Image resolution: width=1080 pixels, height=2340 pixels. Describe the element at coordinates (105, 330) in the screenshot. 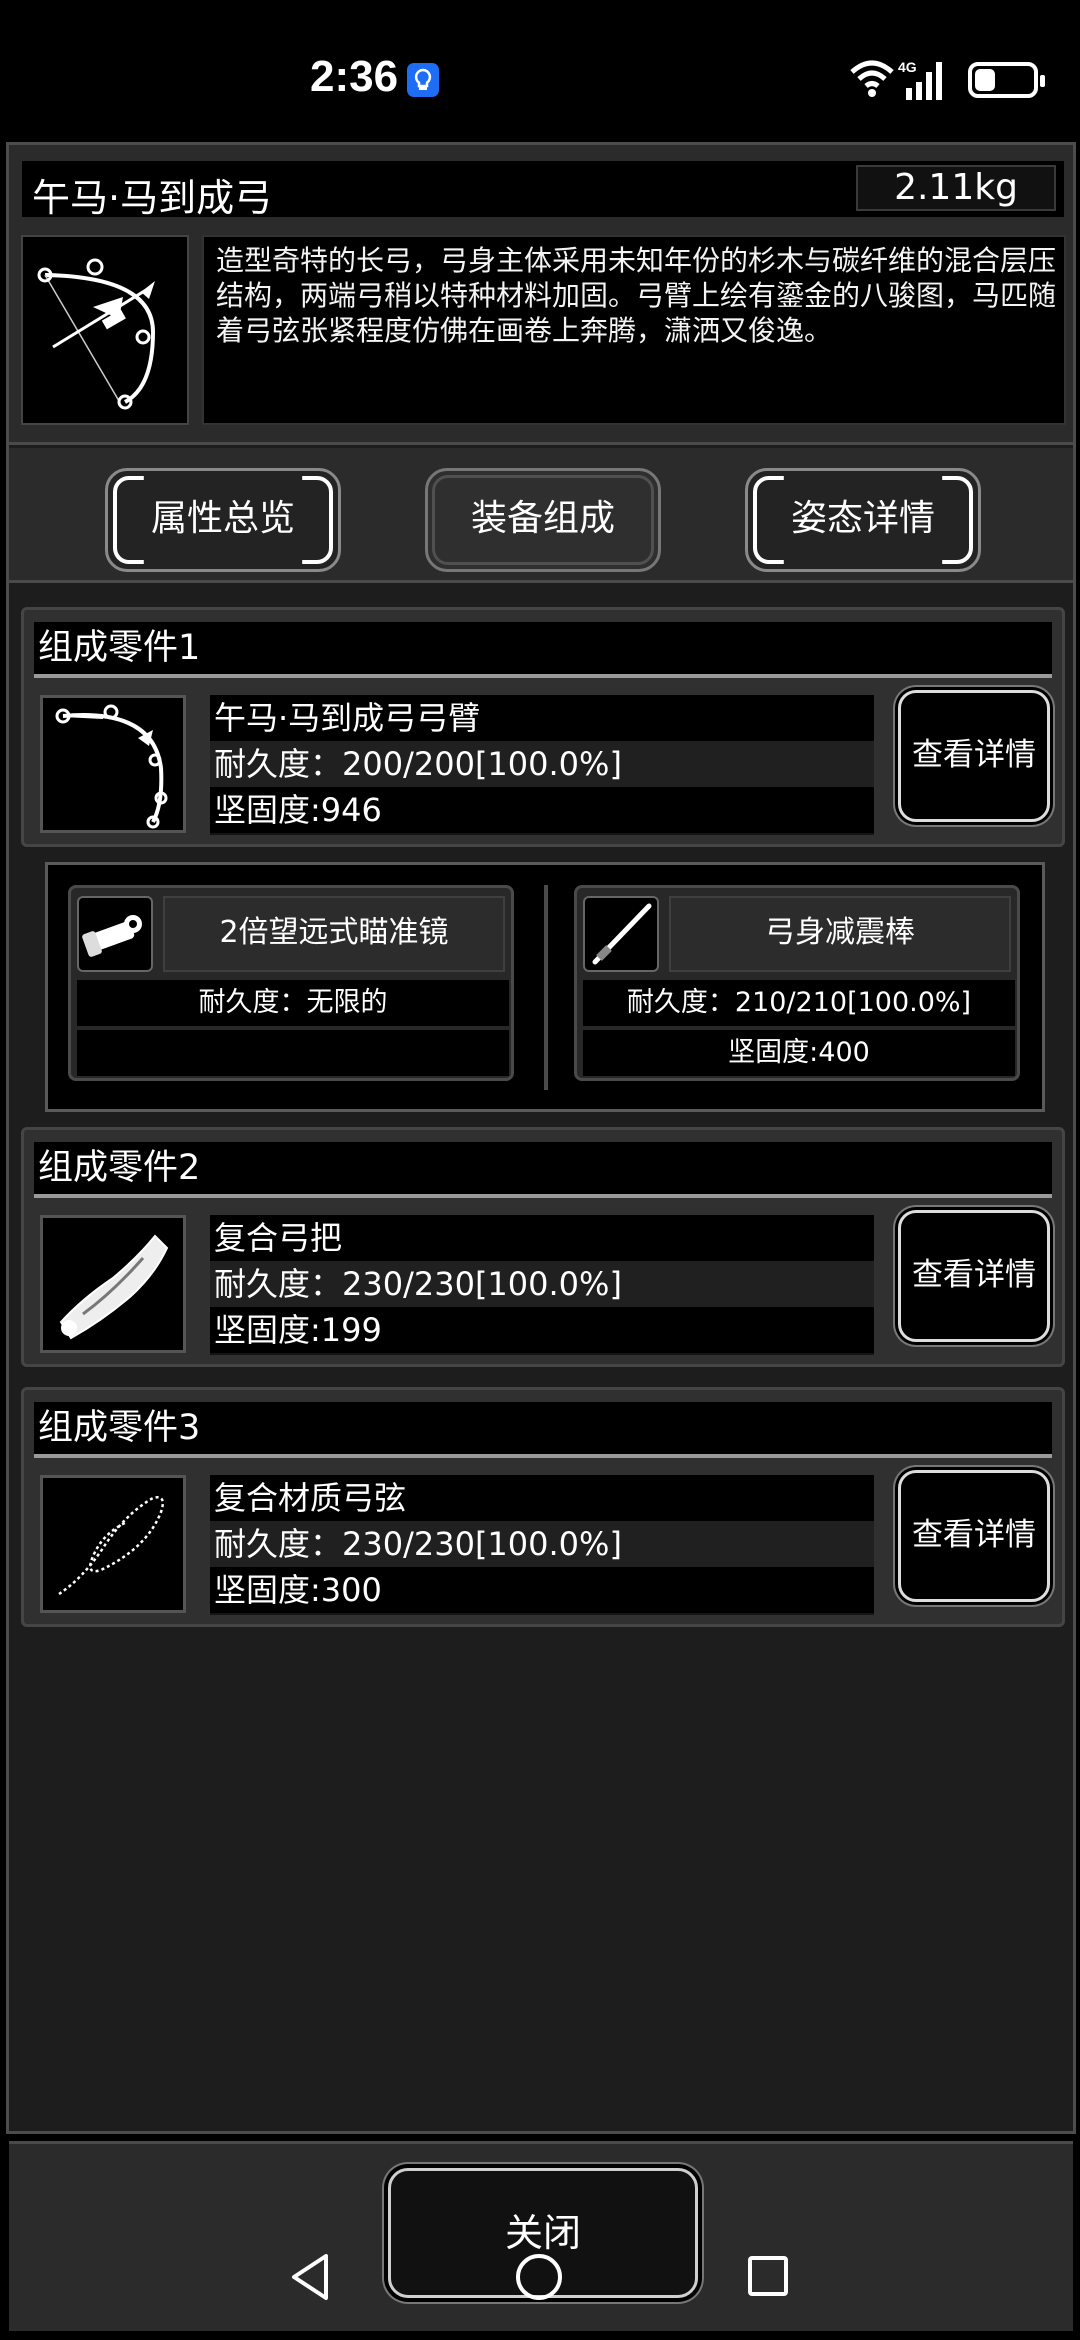

I see `bow-icon` at that location.